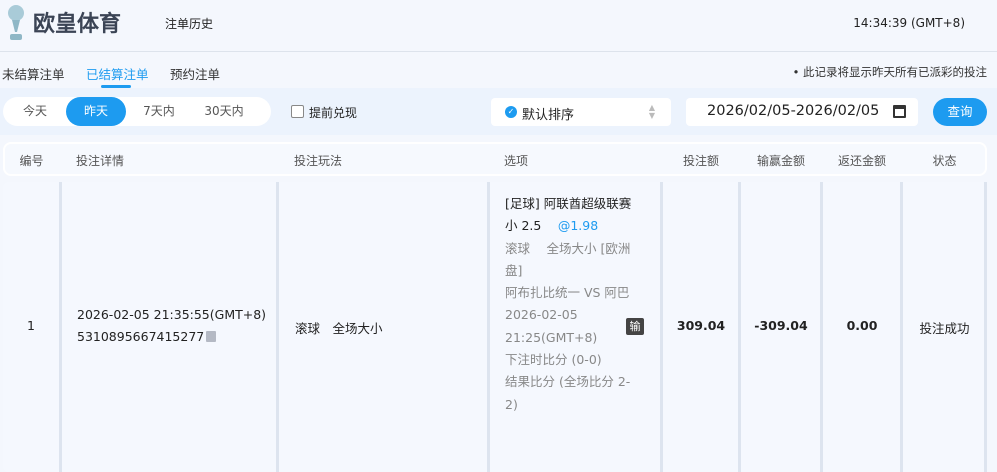 The width and height of the screenshot is (997, 472). What do you see at coordinates (318, 161) in the screenshot?
I see `col-play: 投注玩法` at bounding box center [318, 161].